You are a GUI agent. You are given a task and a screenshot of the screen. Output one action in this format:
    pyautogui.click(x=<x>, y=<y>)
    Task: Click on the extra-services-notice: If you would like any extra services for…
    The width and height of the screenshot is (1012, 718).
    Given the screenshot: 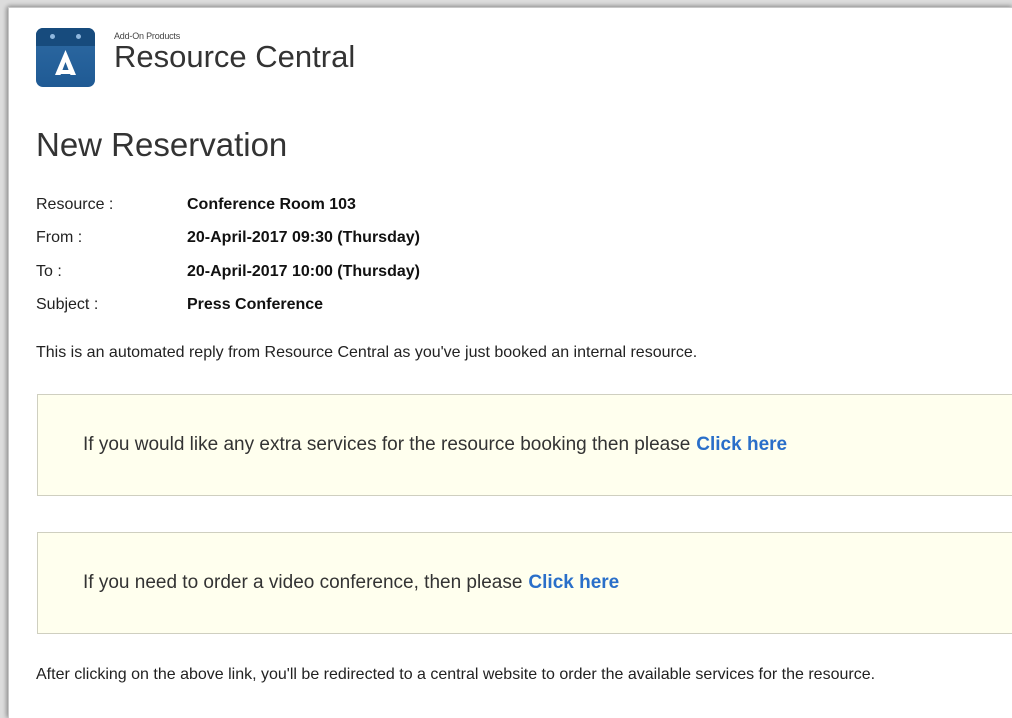 What is the action you would take?
    pyautogui.click(x=524, y=445)
    